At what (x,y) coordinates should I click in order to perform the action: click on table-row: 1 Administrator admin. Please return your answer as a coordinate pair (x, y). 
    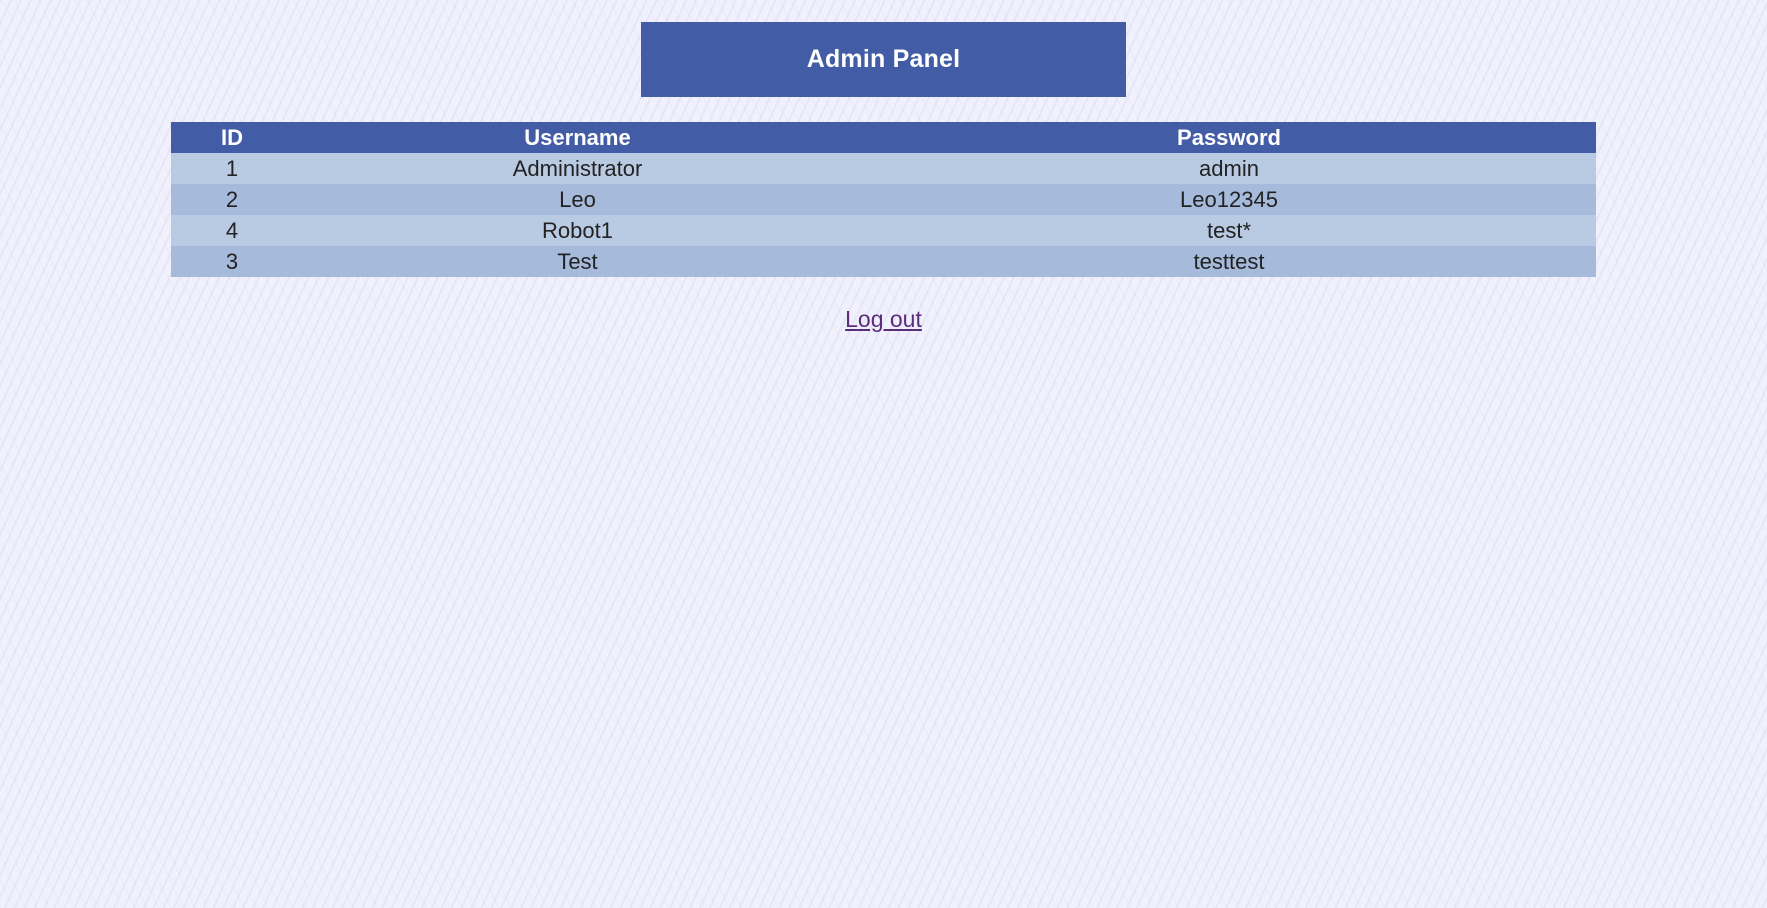
    Looking at the image, I should click on (883, 168).